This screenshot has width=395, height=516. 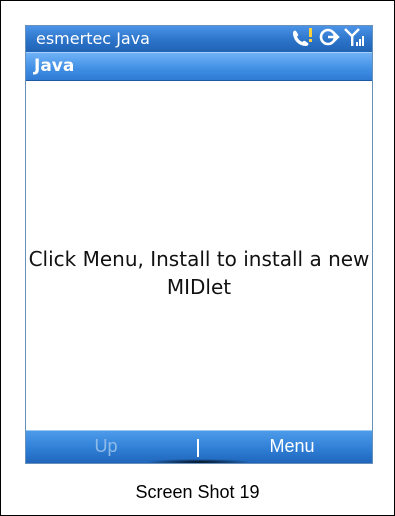 I want to click on sync-icon, so click(x=329, y=39).